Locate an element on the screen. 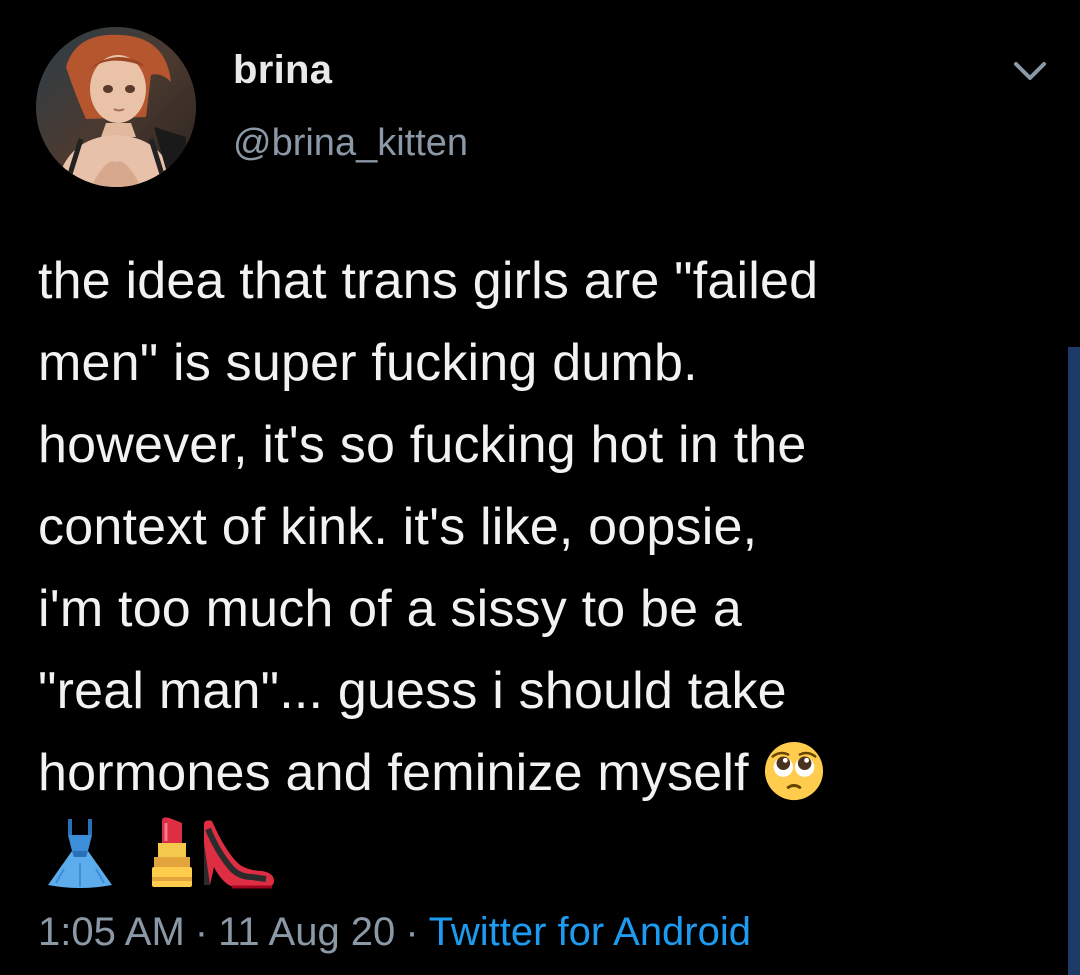  tweet-source-link: Twitter for Android is located at coordinates (590, 932).